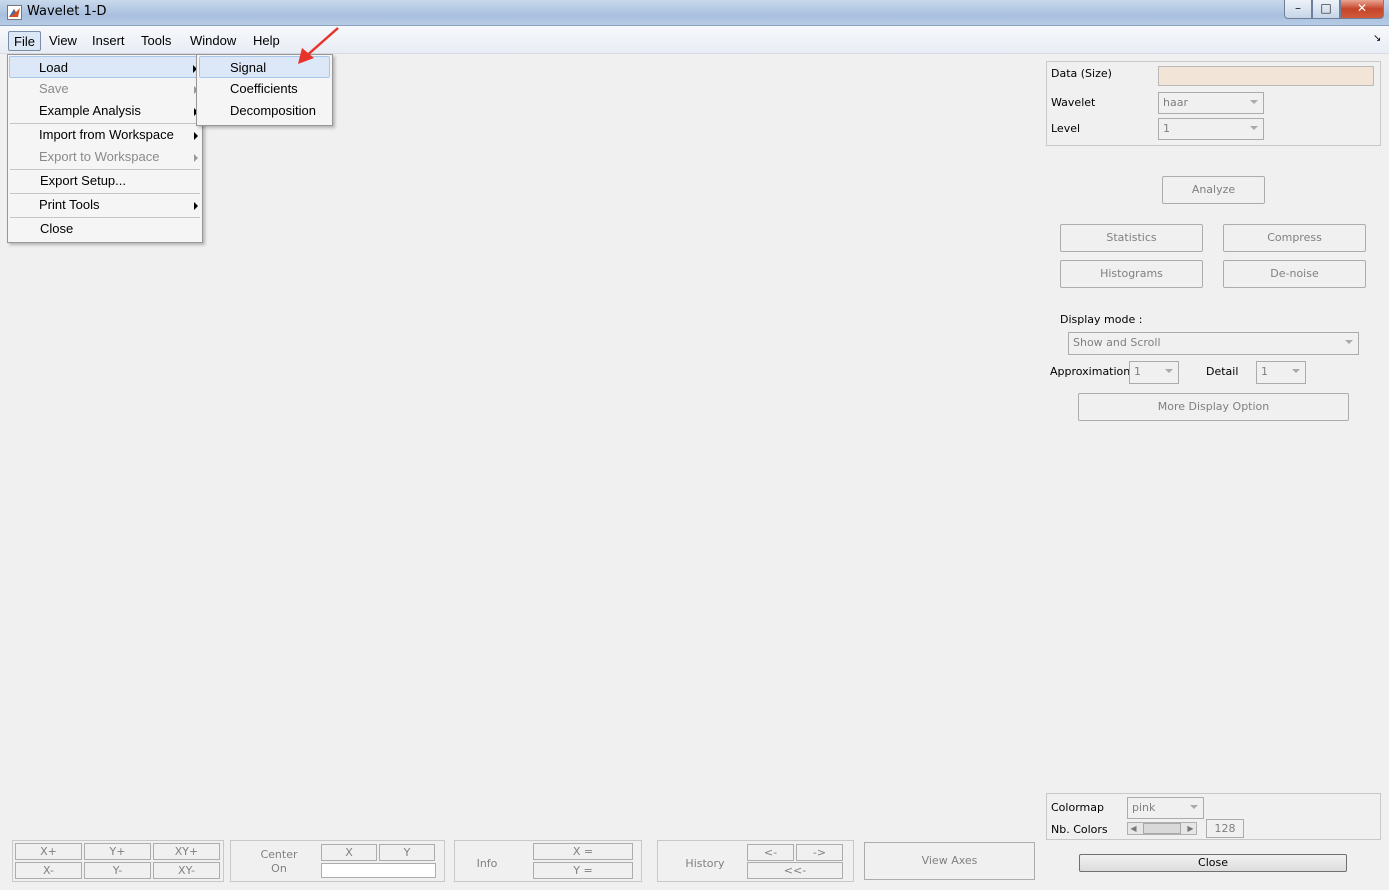 Image resolution: width=1389 pixels, height=890 pixels. Describe the element at coordinates (1154, 372) in the screenshot. I see `approximation-select: 1` at that location.